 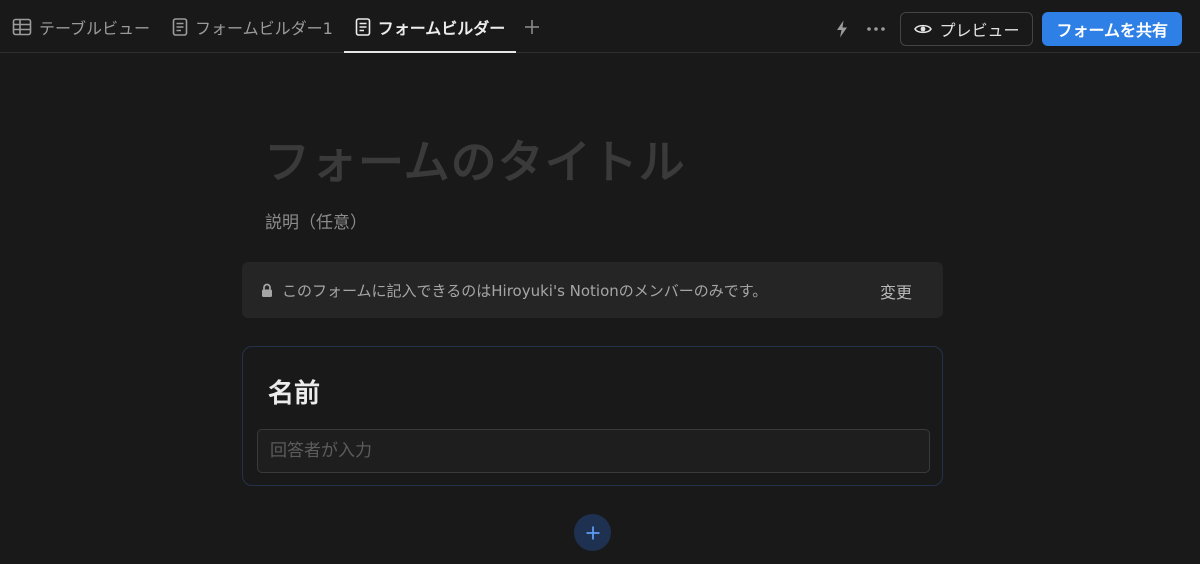 I want to click on share-label: フォームを共有, so click(x=1112, y=30).